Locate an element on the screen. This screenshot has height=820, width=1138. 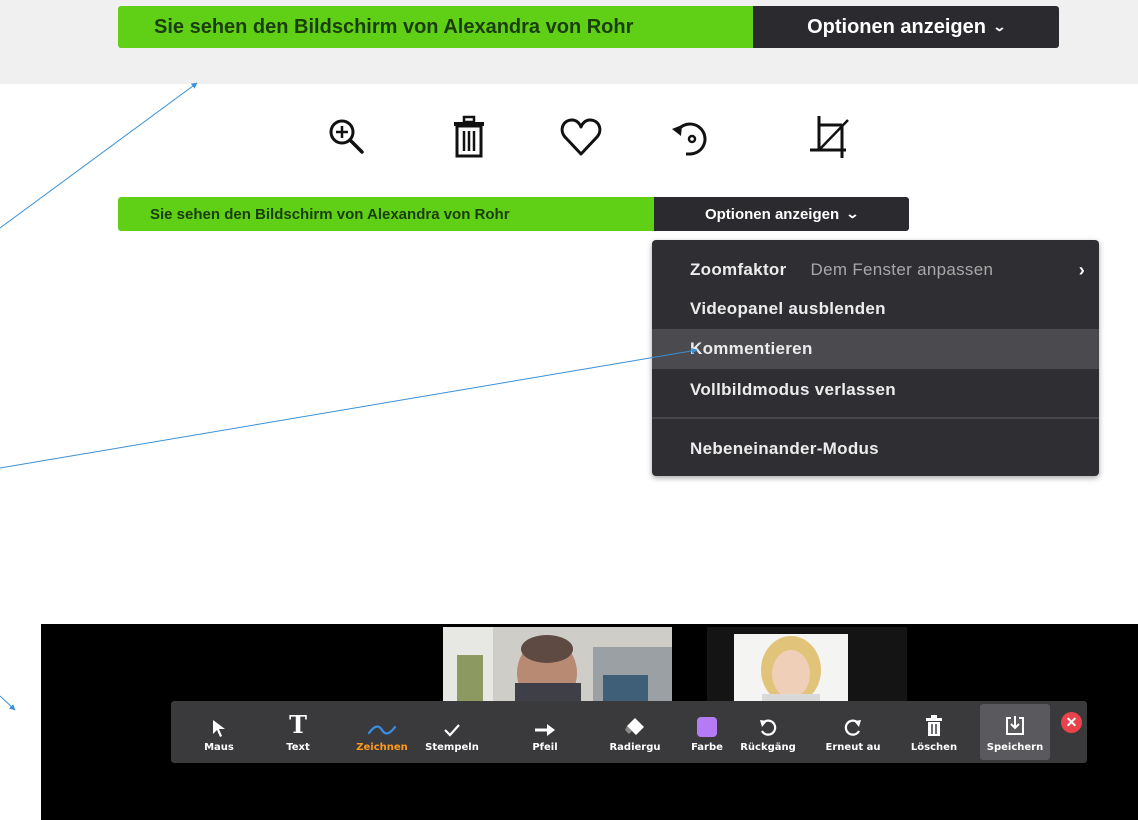
callout-arrow-toolbar is located at coordinates (8, 703).